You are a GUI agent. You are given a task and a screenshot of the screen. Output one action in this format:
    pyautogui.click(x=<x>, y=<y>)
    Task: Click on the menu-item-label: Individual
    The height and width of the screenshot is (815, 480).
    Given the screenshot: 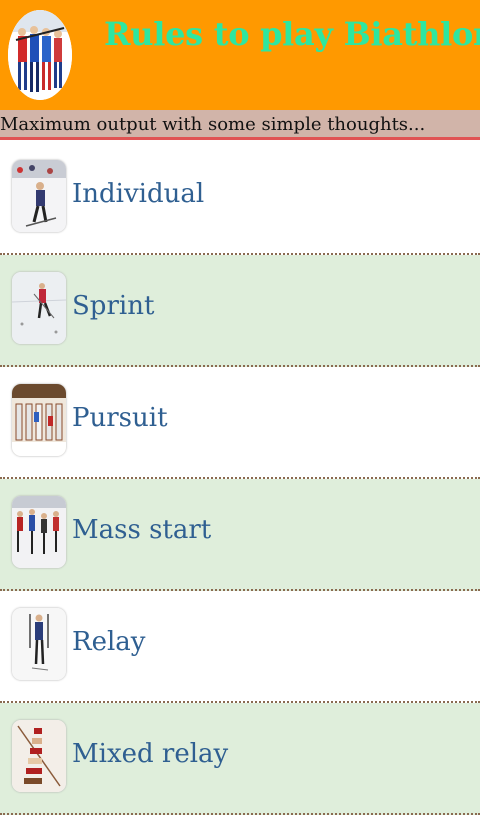 What is the action you would take?
    pyautogui.click(x=138, y=194)
    